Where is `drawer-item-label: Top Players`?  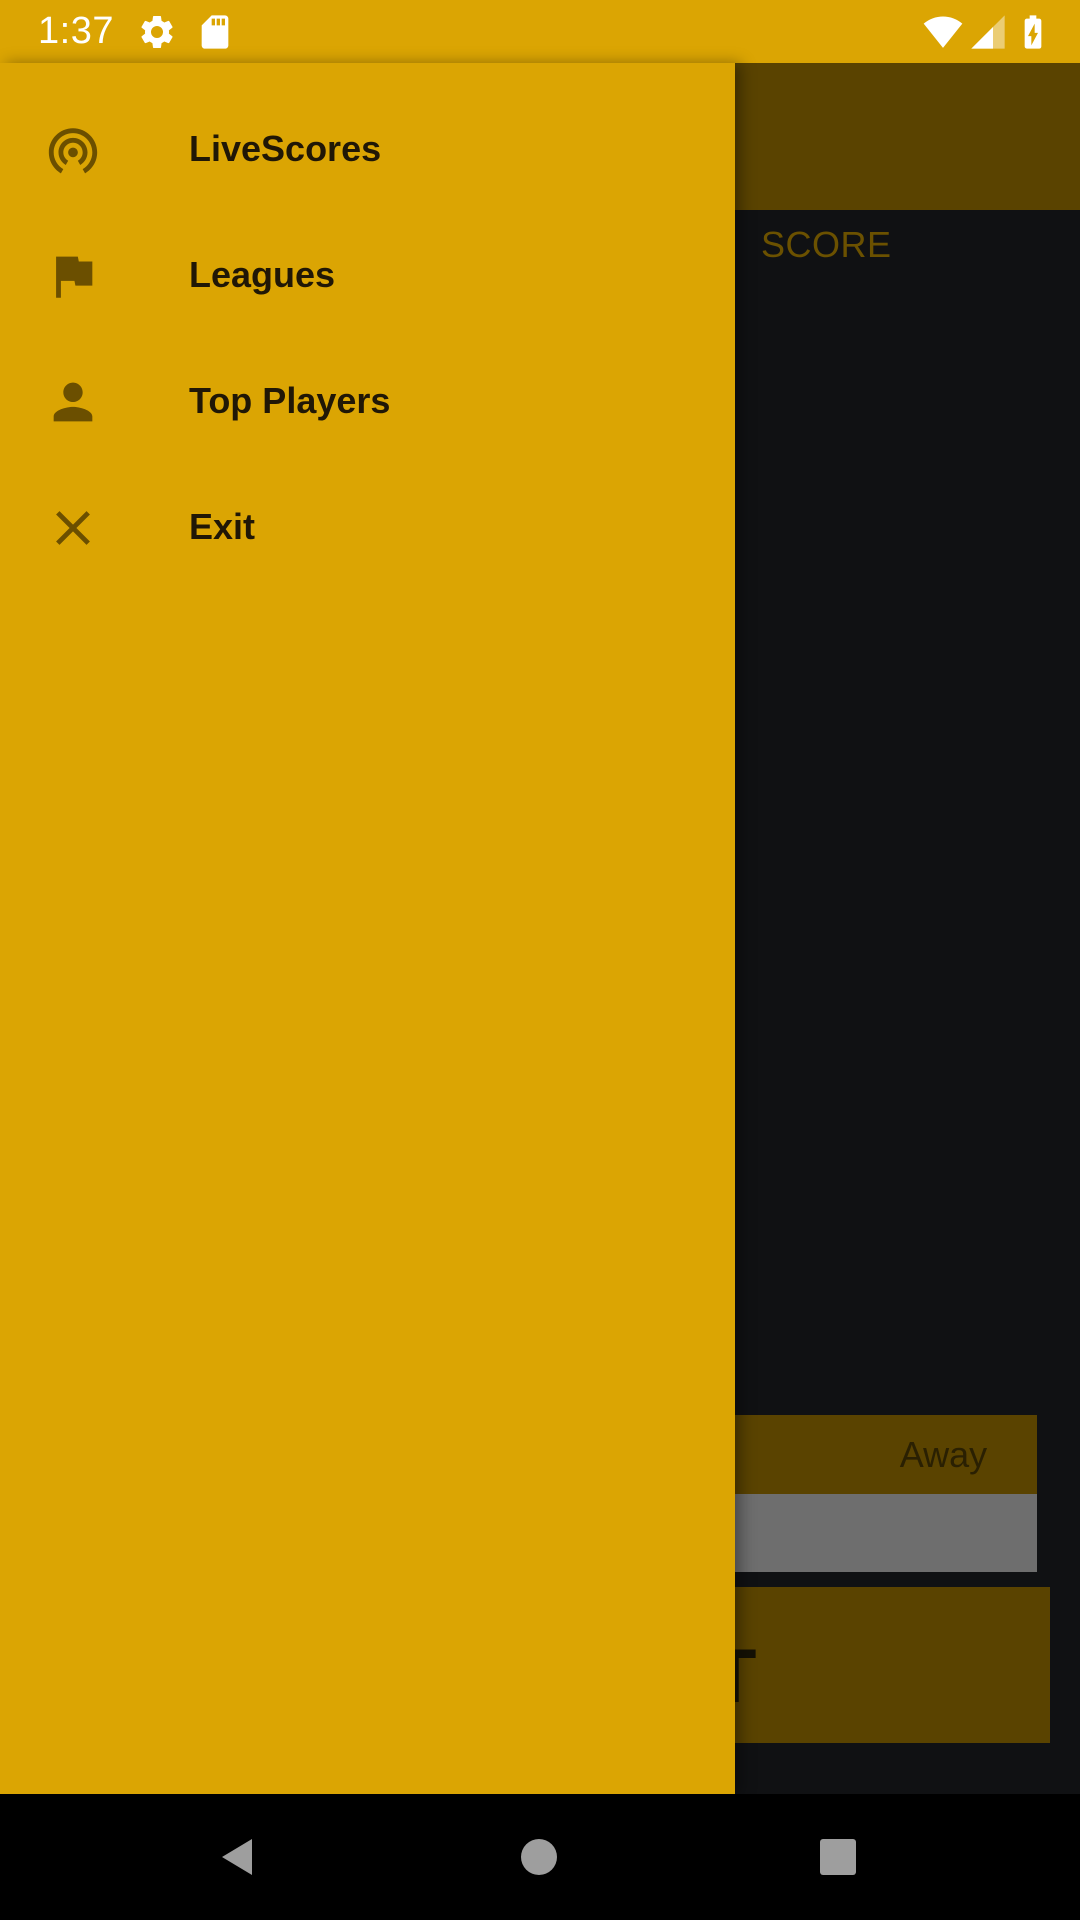
drawer-item-label: Top Players is located at coordinates (290, 400).